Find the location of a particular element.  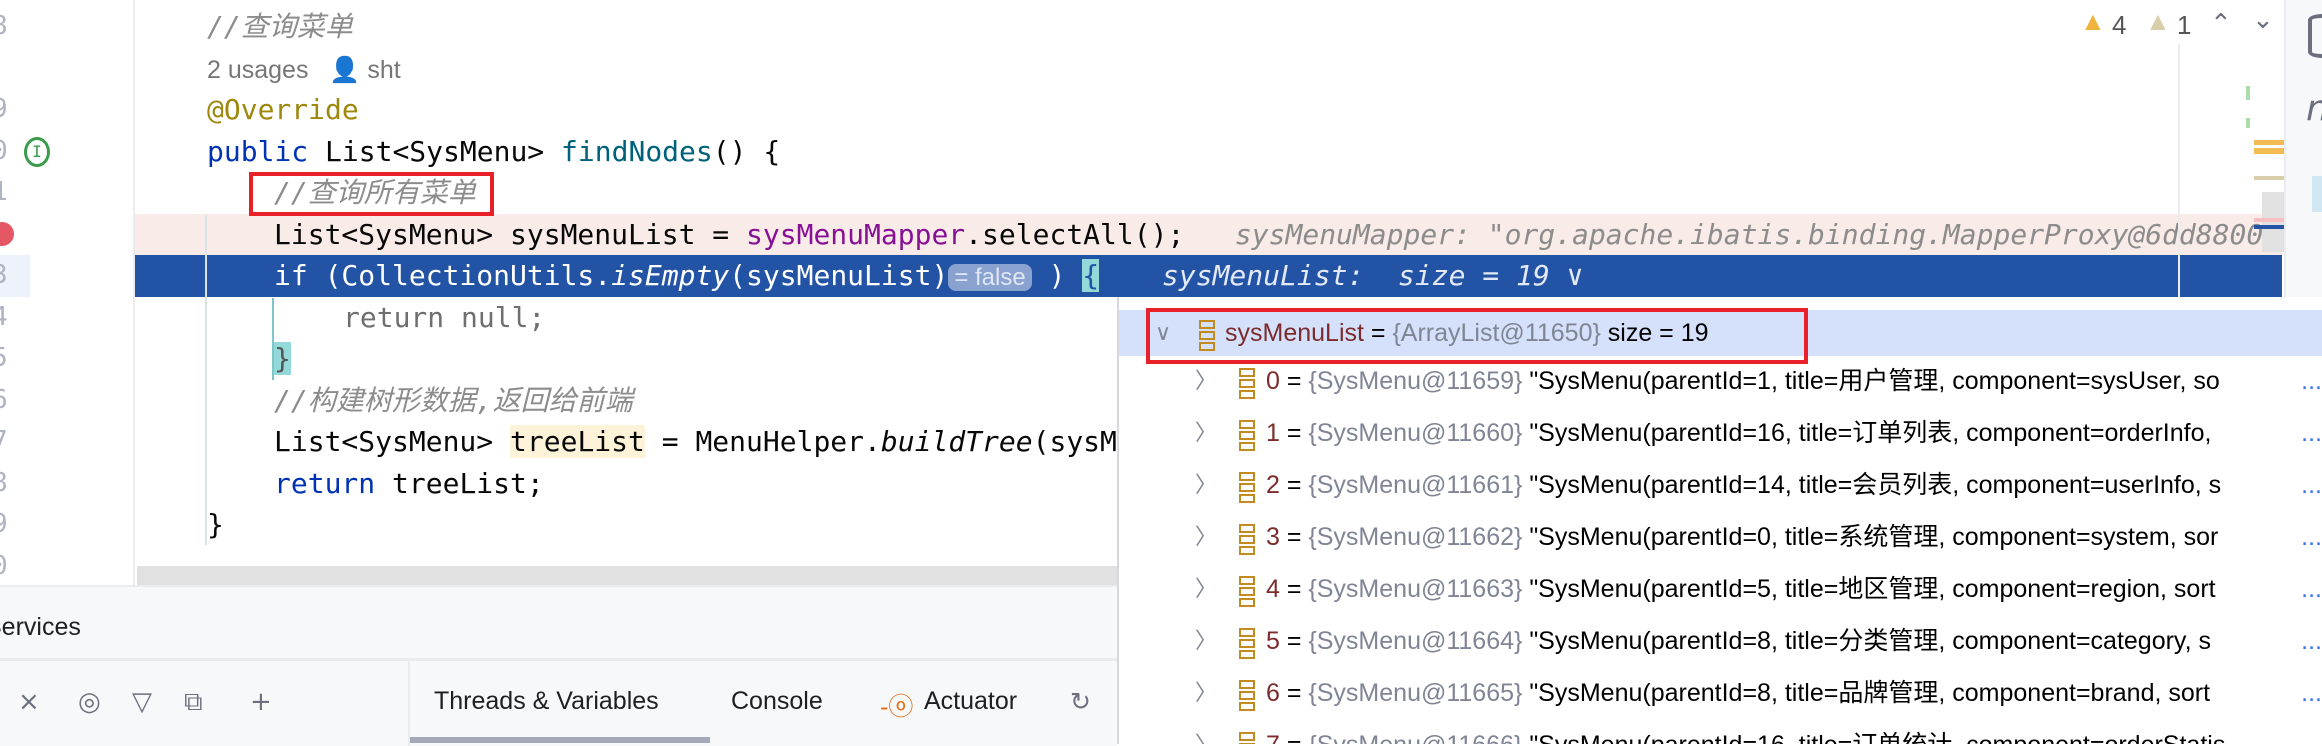

previous-problem-icon: ⌃ is located at coordinates (2221, 23).